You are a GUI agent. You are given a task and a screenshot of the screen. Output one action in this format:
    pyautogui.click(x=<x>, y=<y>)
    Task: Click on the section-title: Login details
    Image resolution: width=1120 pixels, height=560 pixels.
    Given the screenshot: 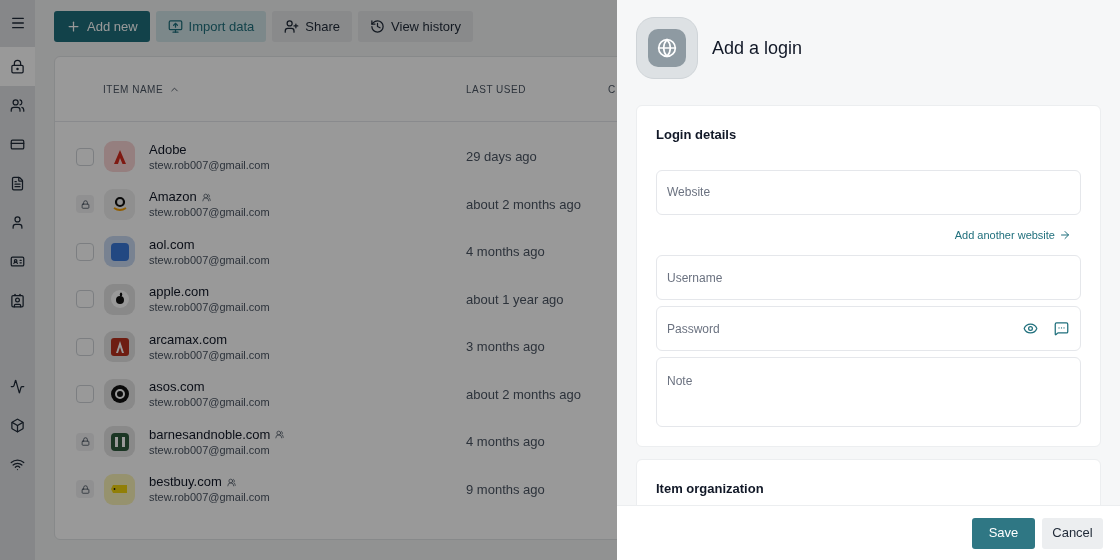 What is the action you would take?
    pyautogui.click(x=696, y=135)
    